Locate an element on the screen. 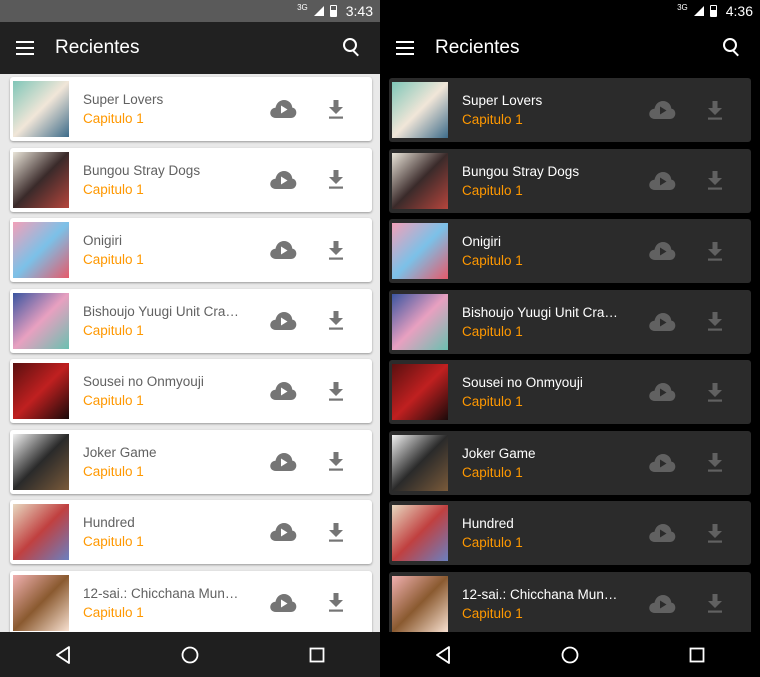  item-info: Super Lovers Capitulo 1 is located at coordinates (175, 109).